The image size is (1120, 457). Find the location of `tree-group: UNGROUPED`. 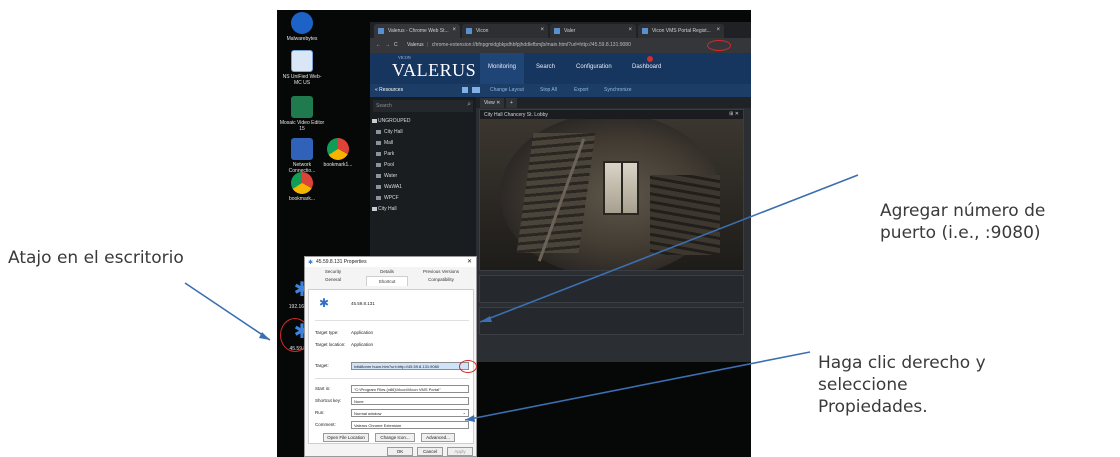

tree-group: UNGROUPED is located at coordinates (423, 123).